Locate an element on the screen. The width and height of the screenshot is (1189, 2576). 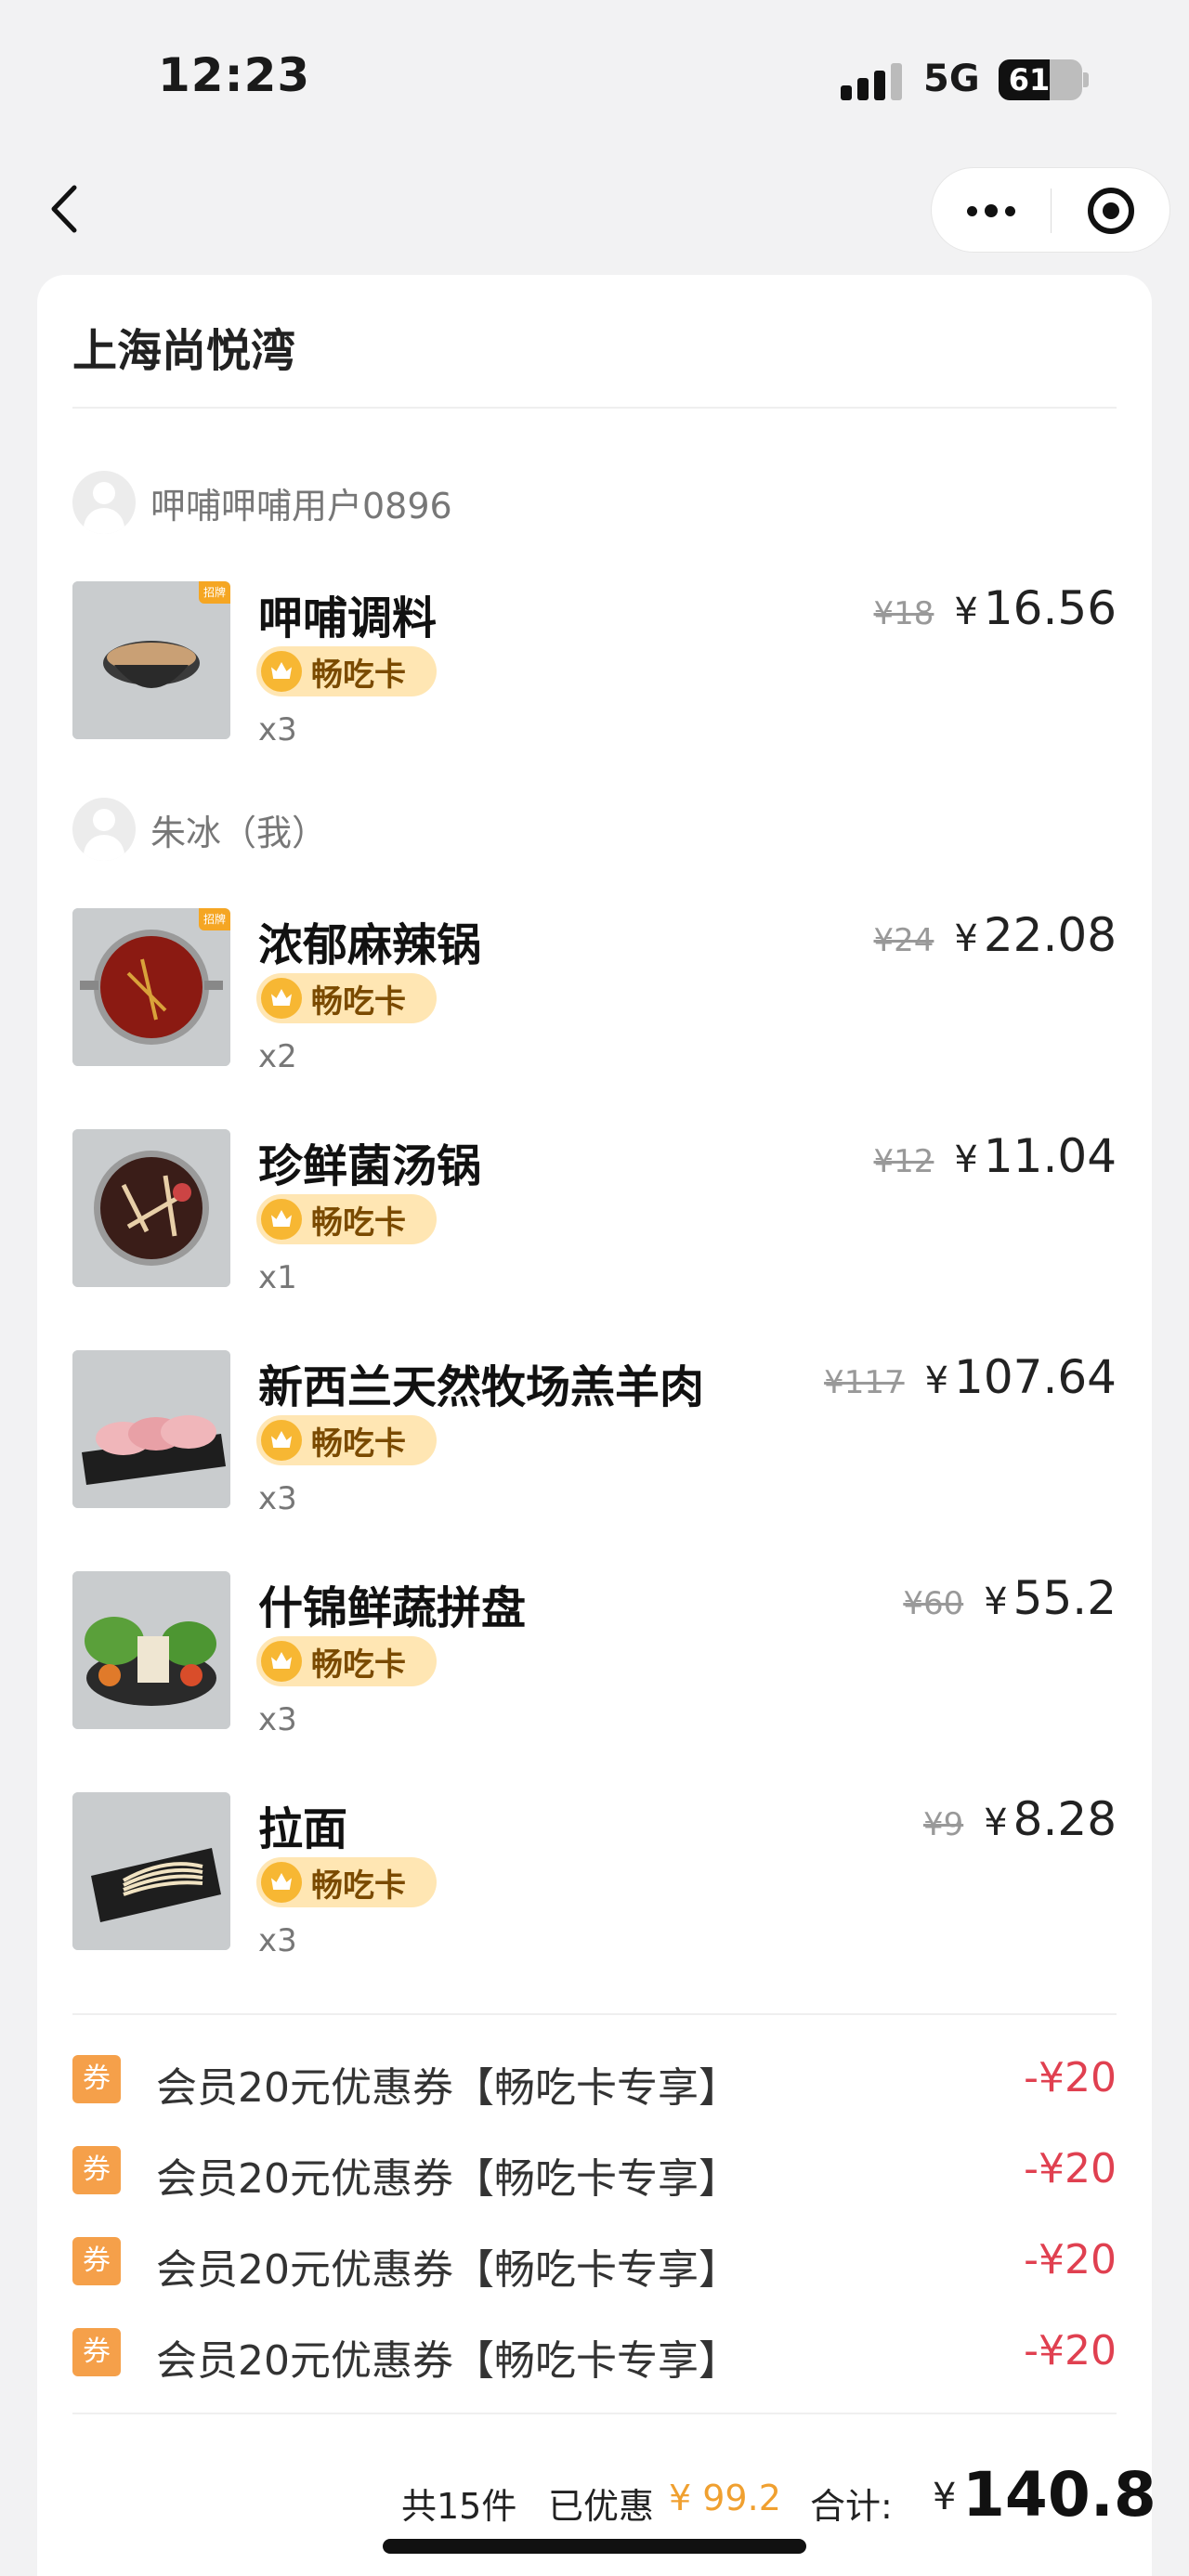
target-icon is located at coordinates (1111, 211).